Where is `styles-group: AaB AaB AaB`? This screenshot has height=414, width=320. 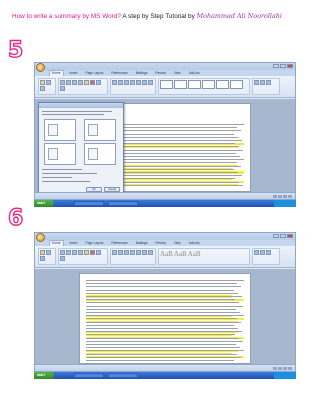 styles-group: AaB AaB AaB is located at coordinates (204, 256).